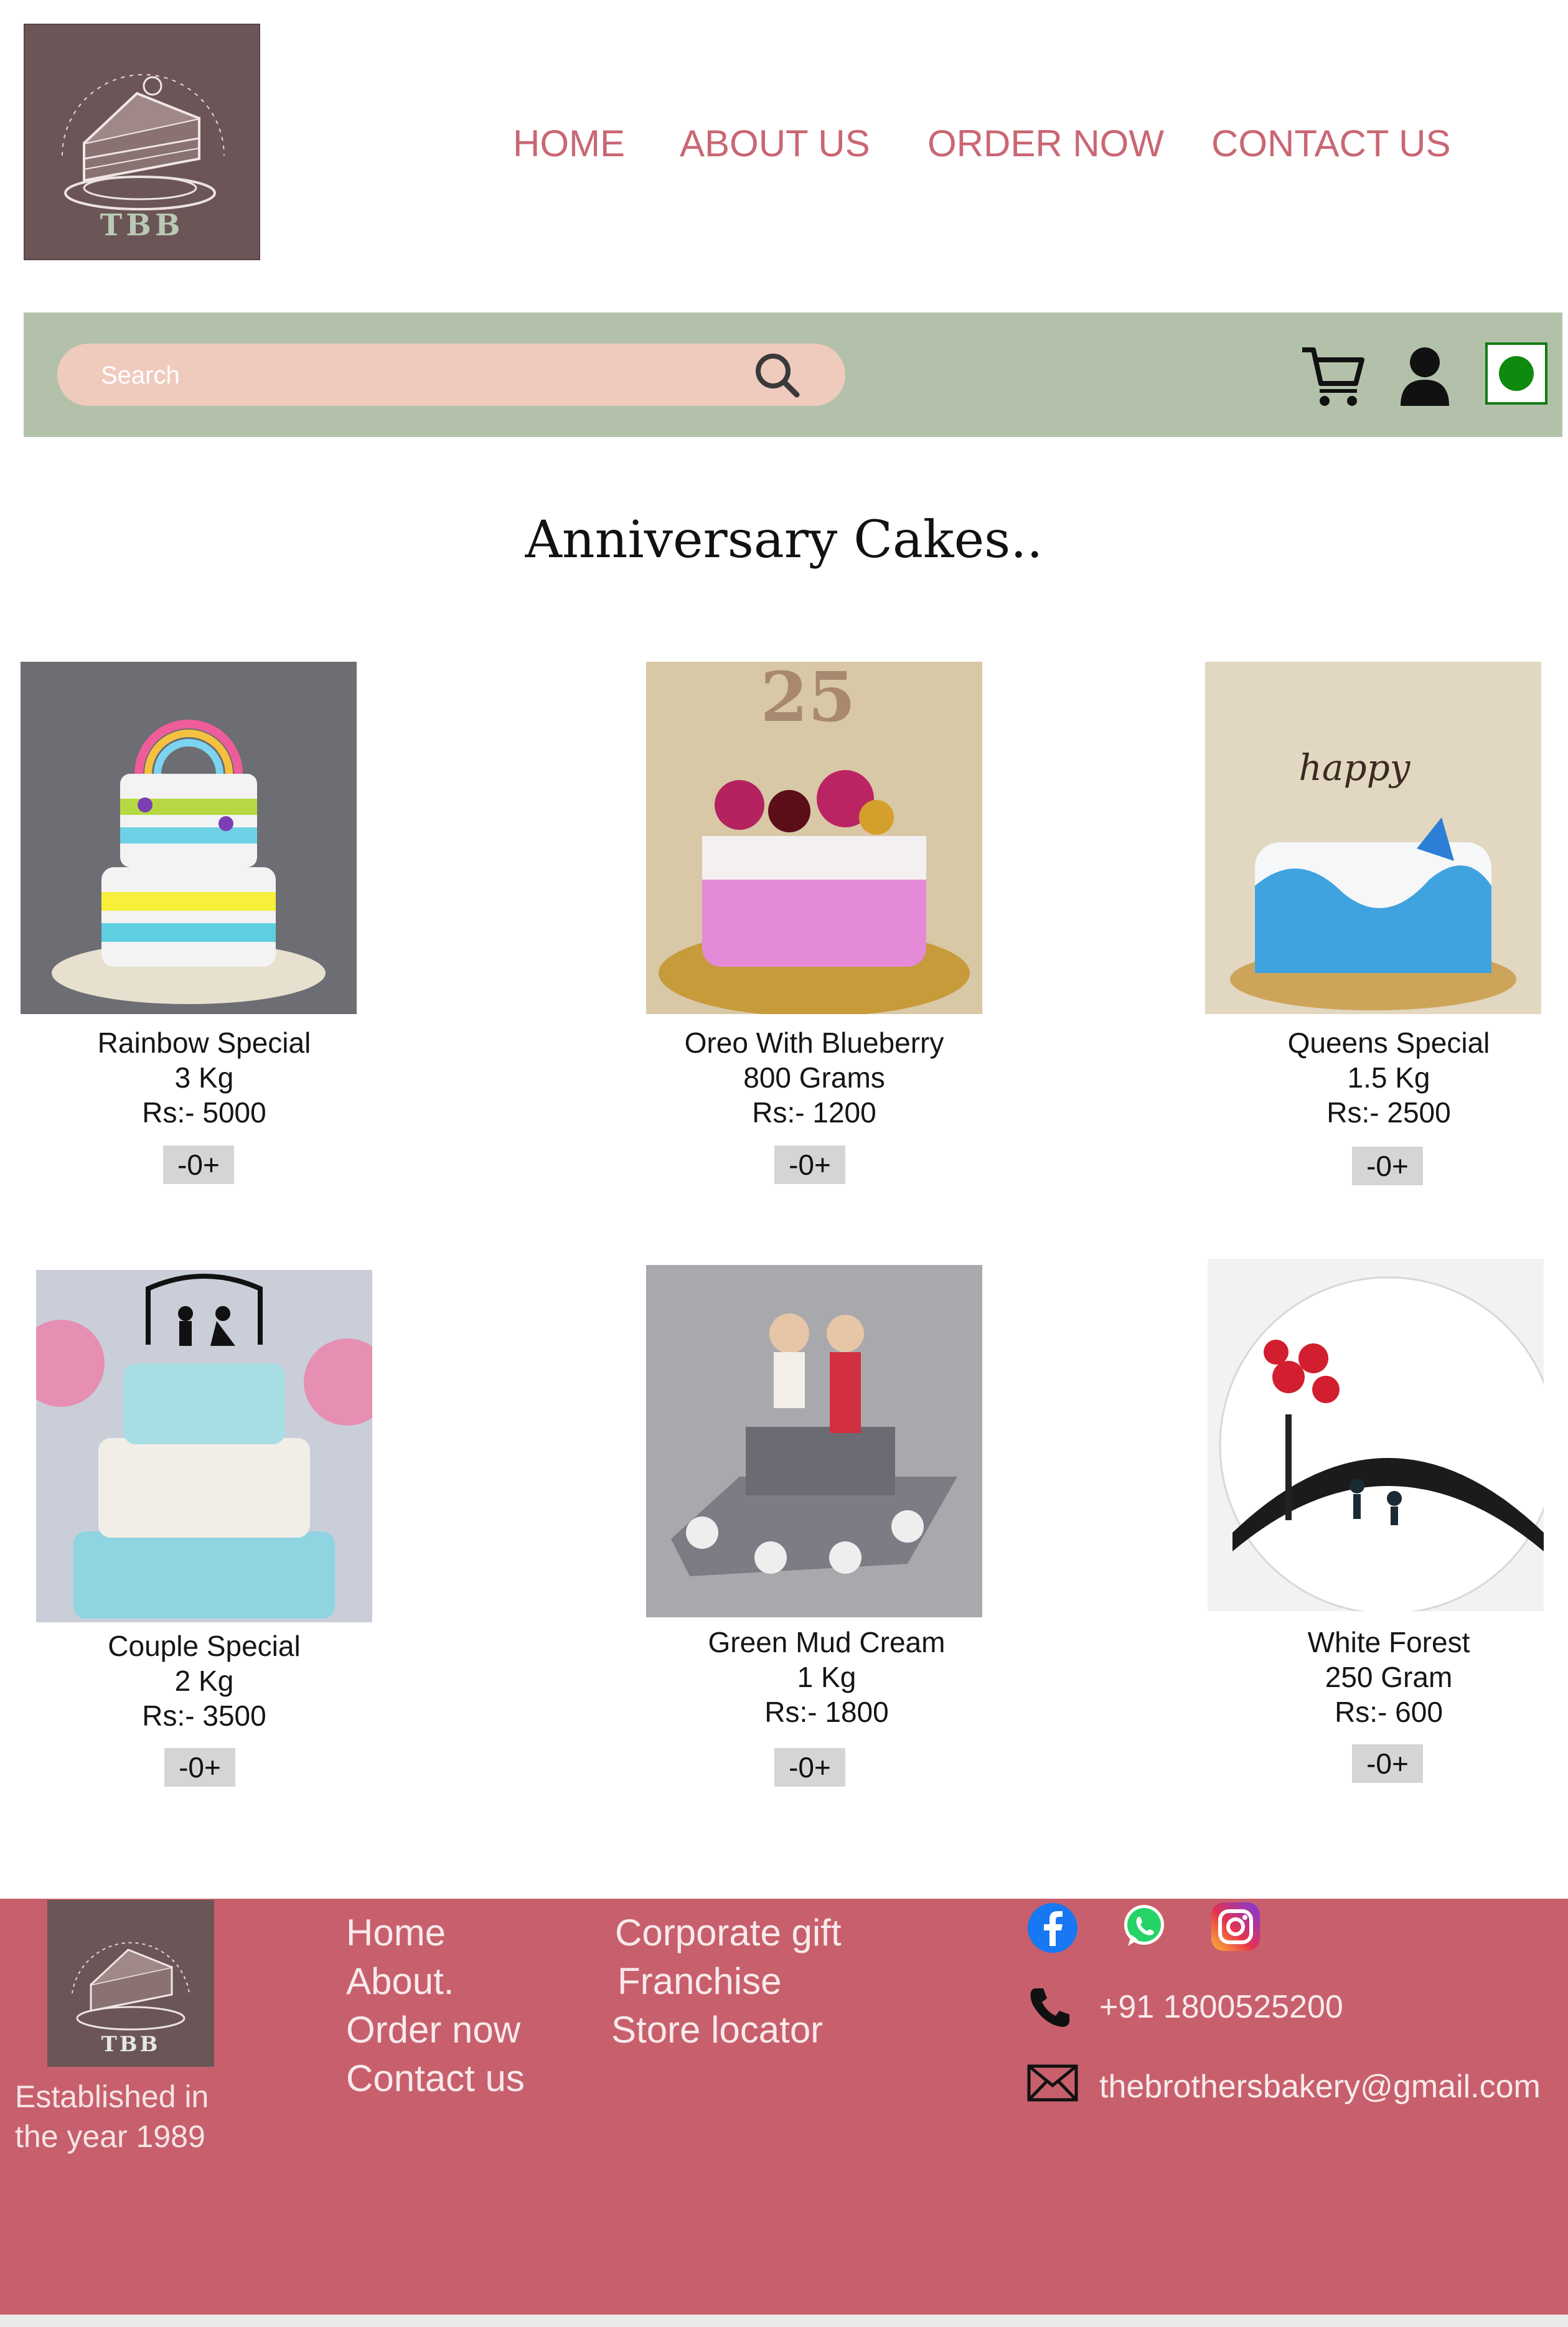  I want to click on product-weight: 800 Grams, so click(814, 1077).